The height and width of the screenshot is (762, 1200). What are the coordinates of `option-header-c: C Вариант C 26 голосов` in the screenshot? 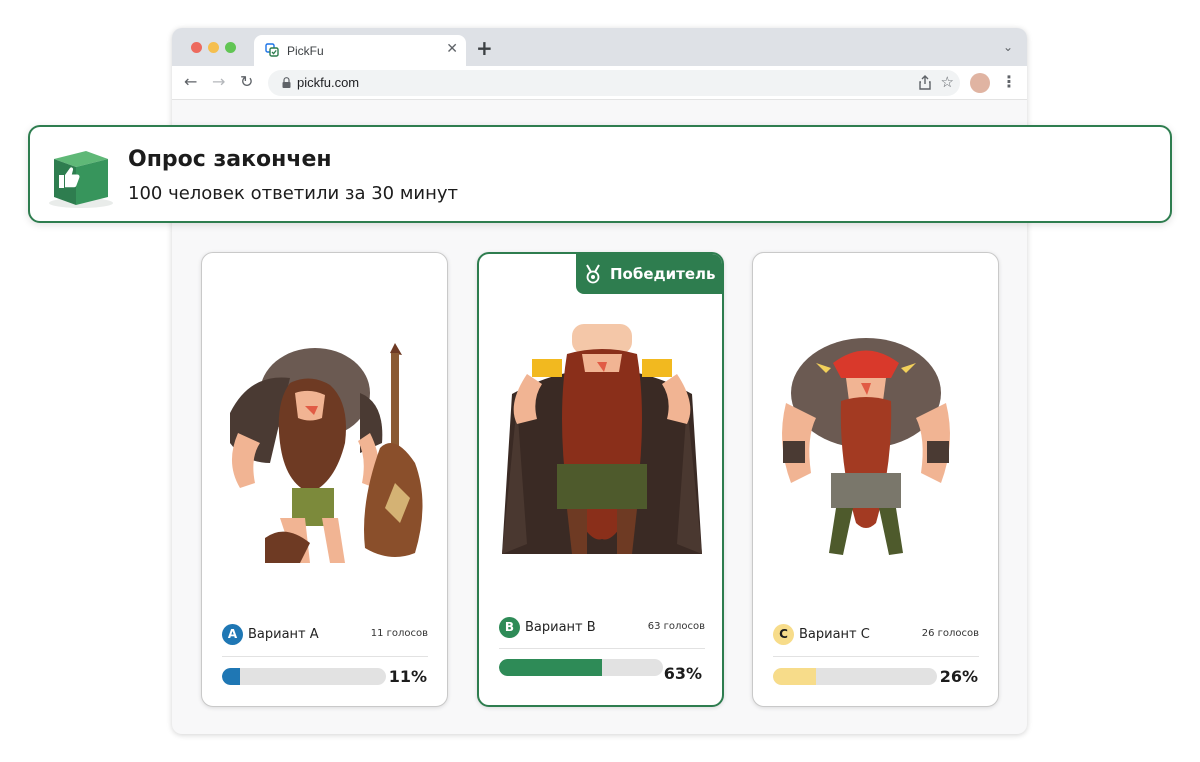 It's located at (876, 635).